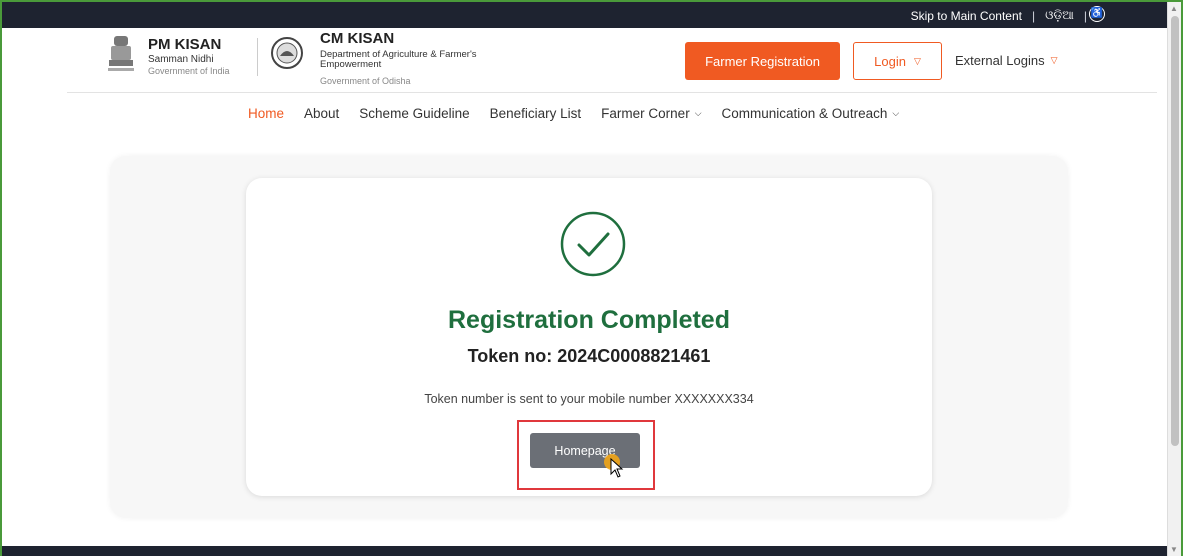 The image size is (1183, 556). What do you see at coordinates (589, 320) in the screenshot?
I see `registration-completed-heading: Registration Completed` at bounding box center [589, 320].